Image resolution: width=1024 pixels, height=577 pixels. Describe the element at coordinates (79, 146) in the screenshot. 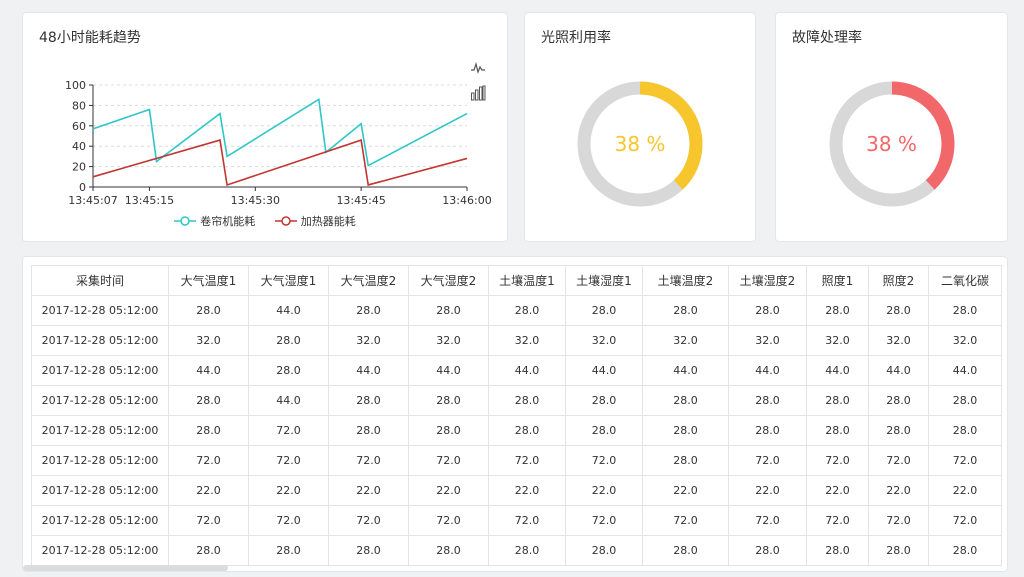

I see `y-tick-label: 40` at that location.